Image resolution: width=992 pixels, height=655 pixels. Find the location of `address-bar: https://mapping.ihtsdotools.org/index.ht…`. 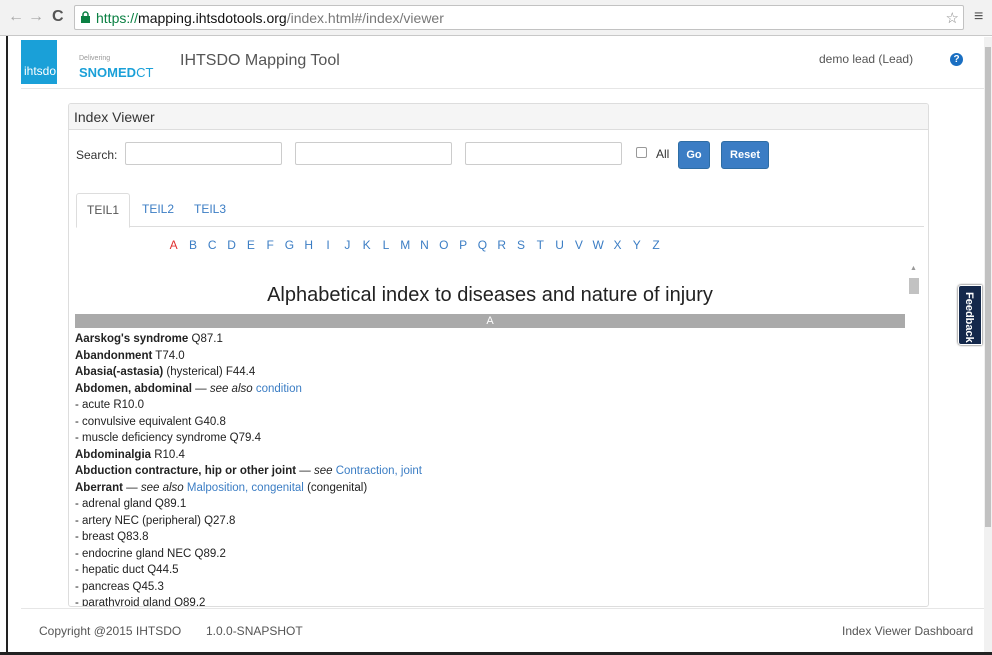

address-bar: https://mapping.ihtsdotools.org/index.ht… is located at coordinates (519, 17).